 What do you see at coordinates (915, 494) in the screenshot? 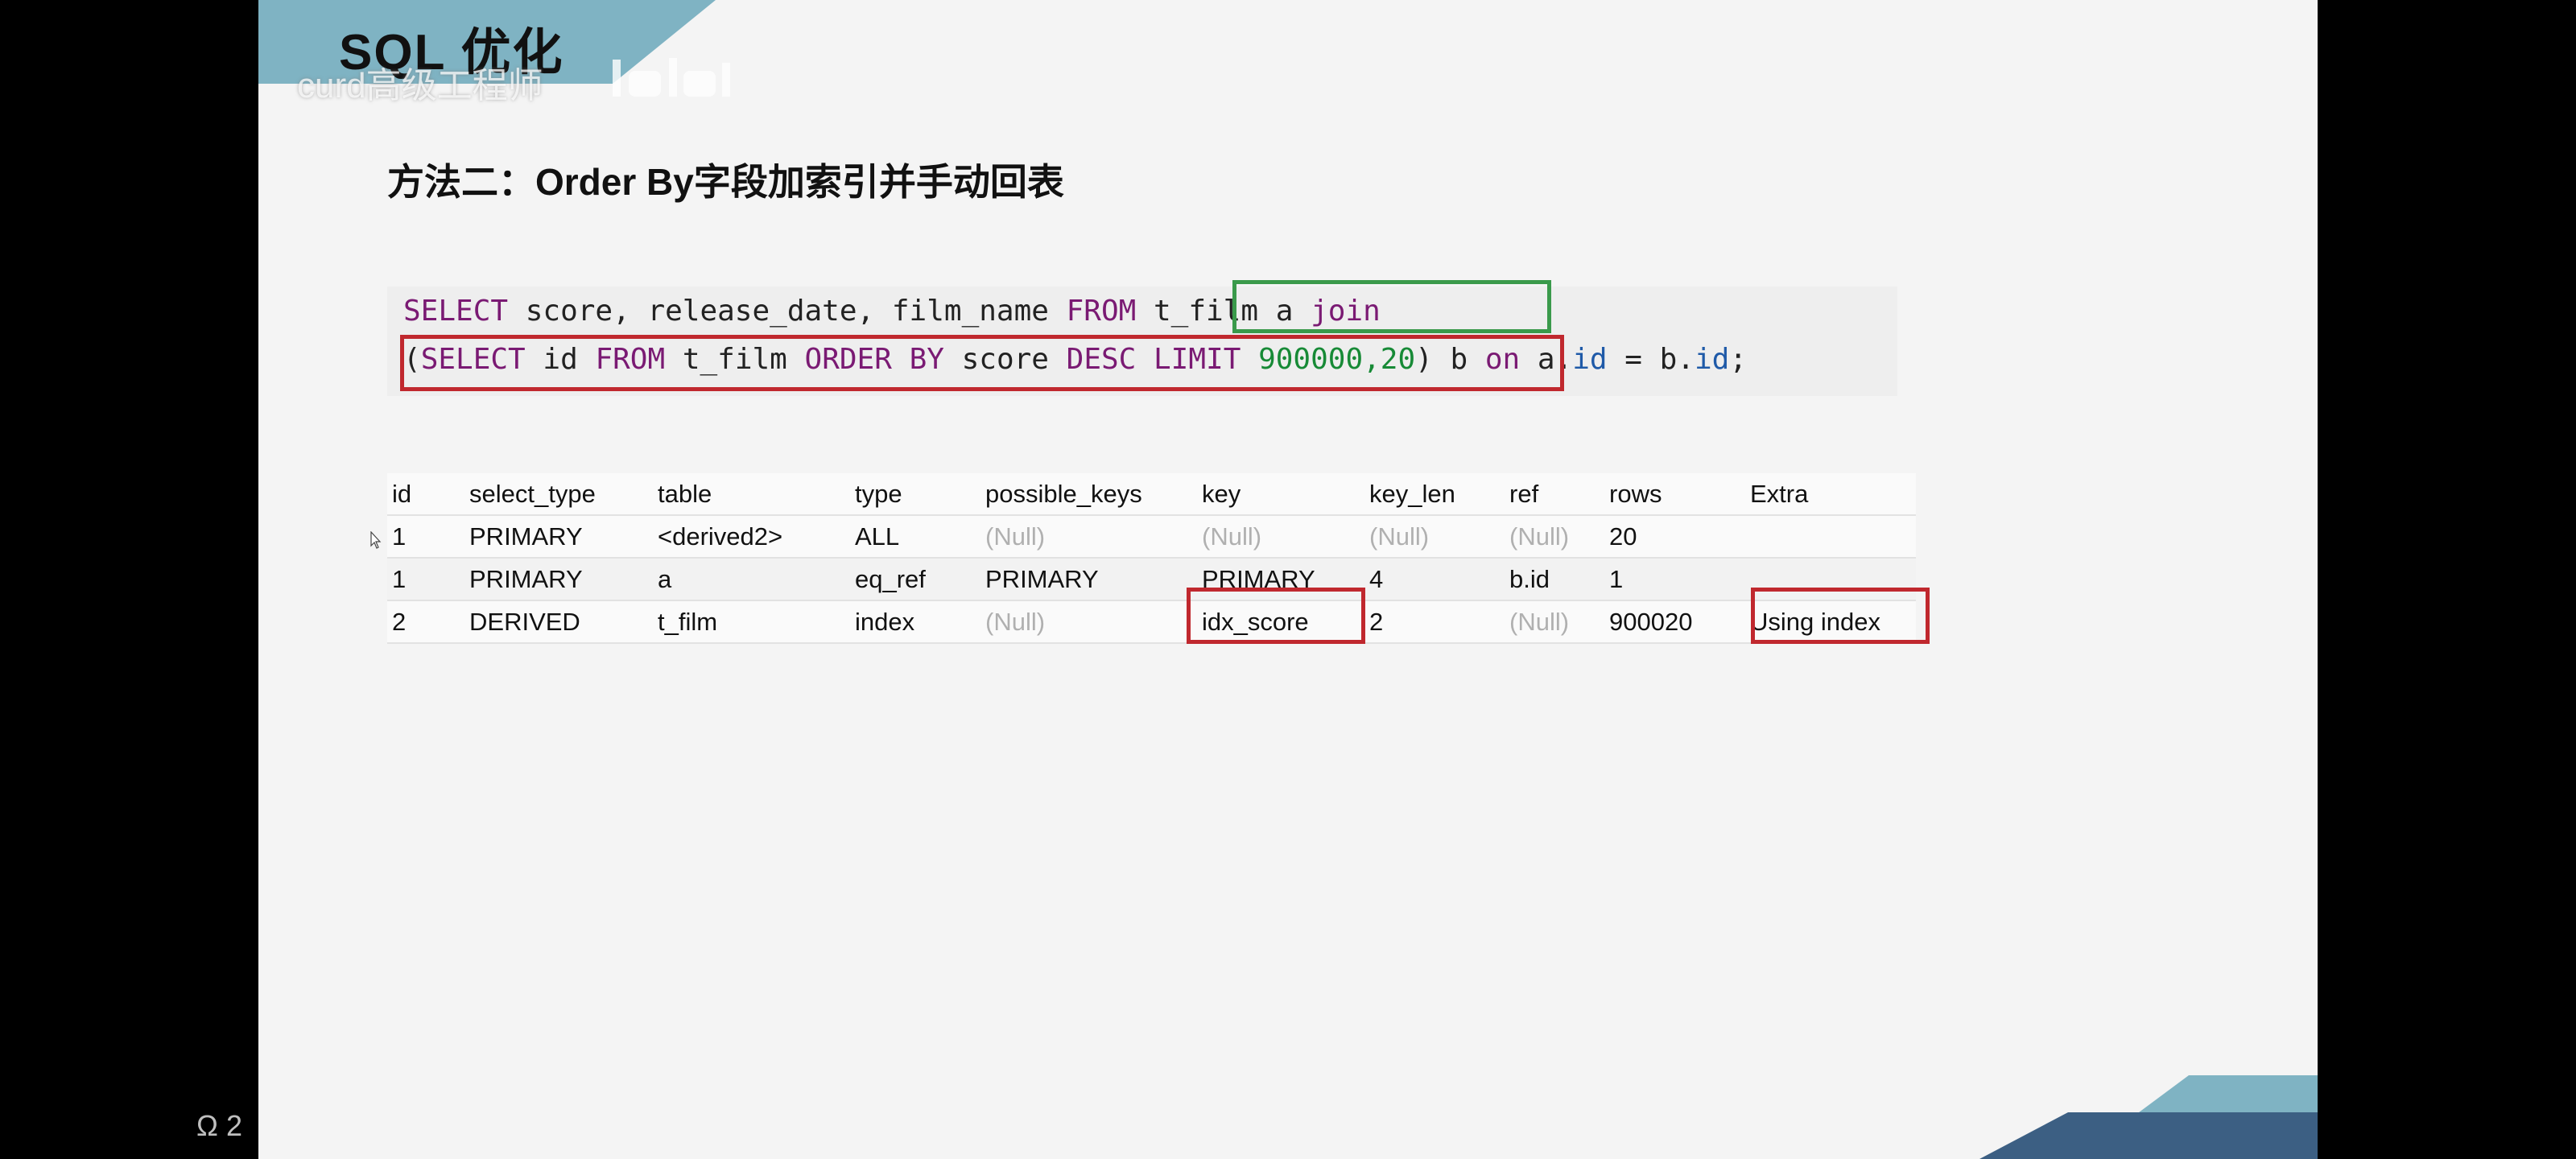
I see `column-header: type` at bounding box center [915, 494].